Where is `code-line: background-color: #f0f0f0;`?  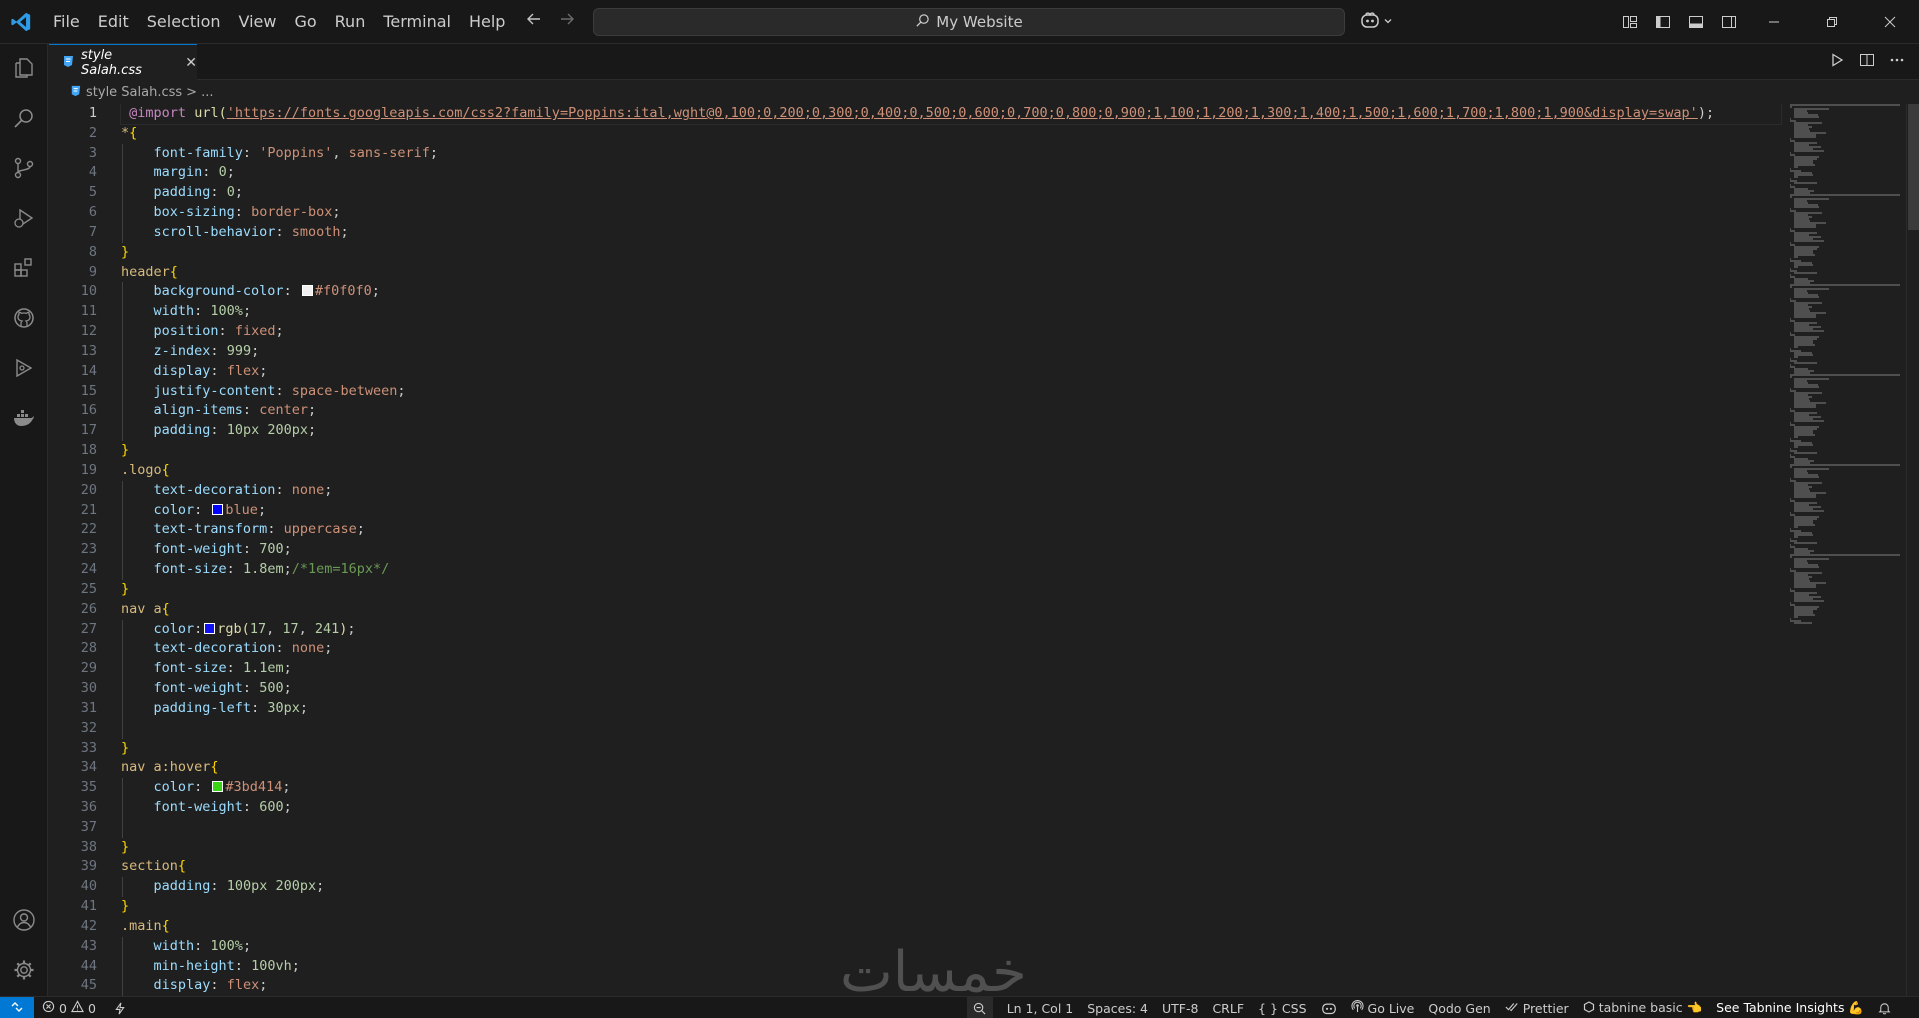 code-line: background-color: #f0f0f0; is located at coordinates (951, 292).